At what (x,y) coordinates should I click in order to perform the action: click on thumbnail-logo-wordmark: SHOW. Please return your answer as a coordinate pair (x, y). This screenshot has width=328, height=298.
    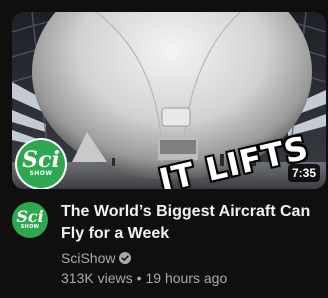
    Looking at the image, I should click on (41, 173).